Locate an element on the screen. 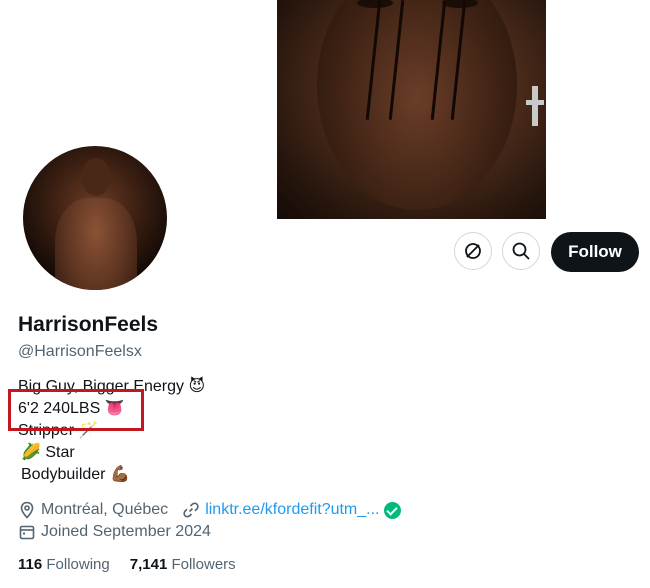 The image size is (650, 588). following-stat: 116 Following is located at coordinates (64, 564).